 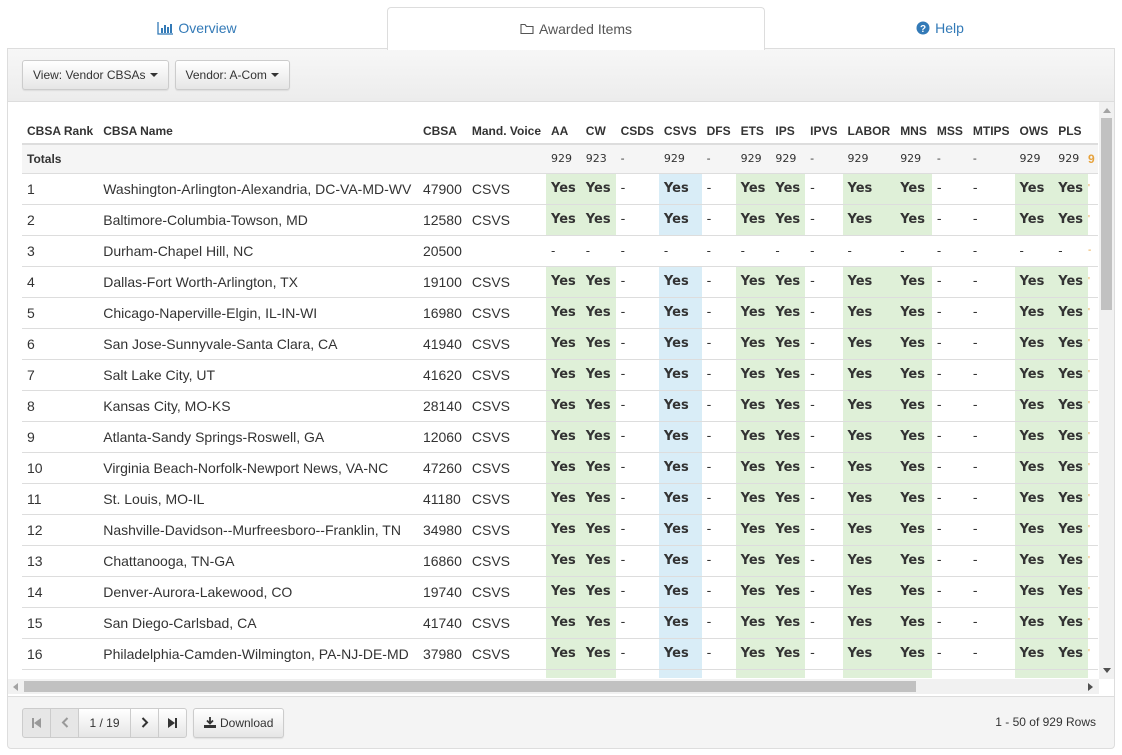 What do you see at coordinates (144, 722) in the screenshot?
I see `next-page-button` at bounding box center [144, 722].